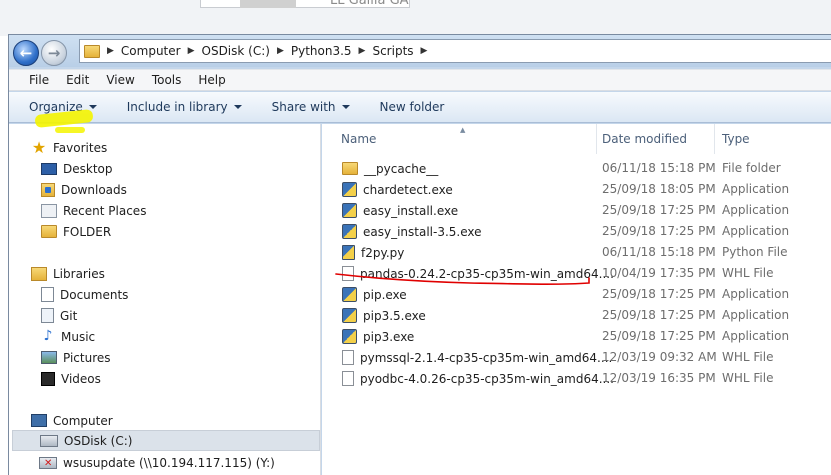  I want to click on nav-item-wsusupdate: wsusupdate (\\10.194.117.115) (Y:), so click(157, 462).